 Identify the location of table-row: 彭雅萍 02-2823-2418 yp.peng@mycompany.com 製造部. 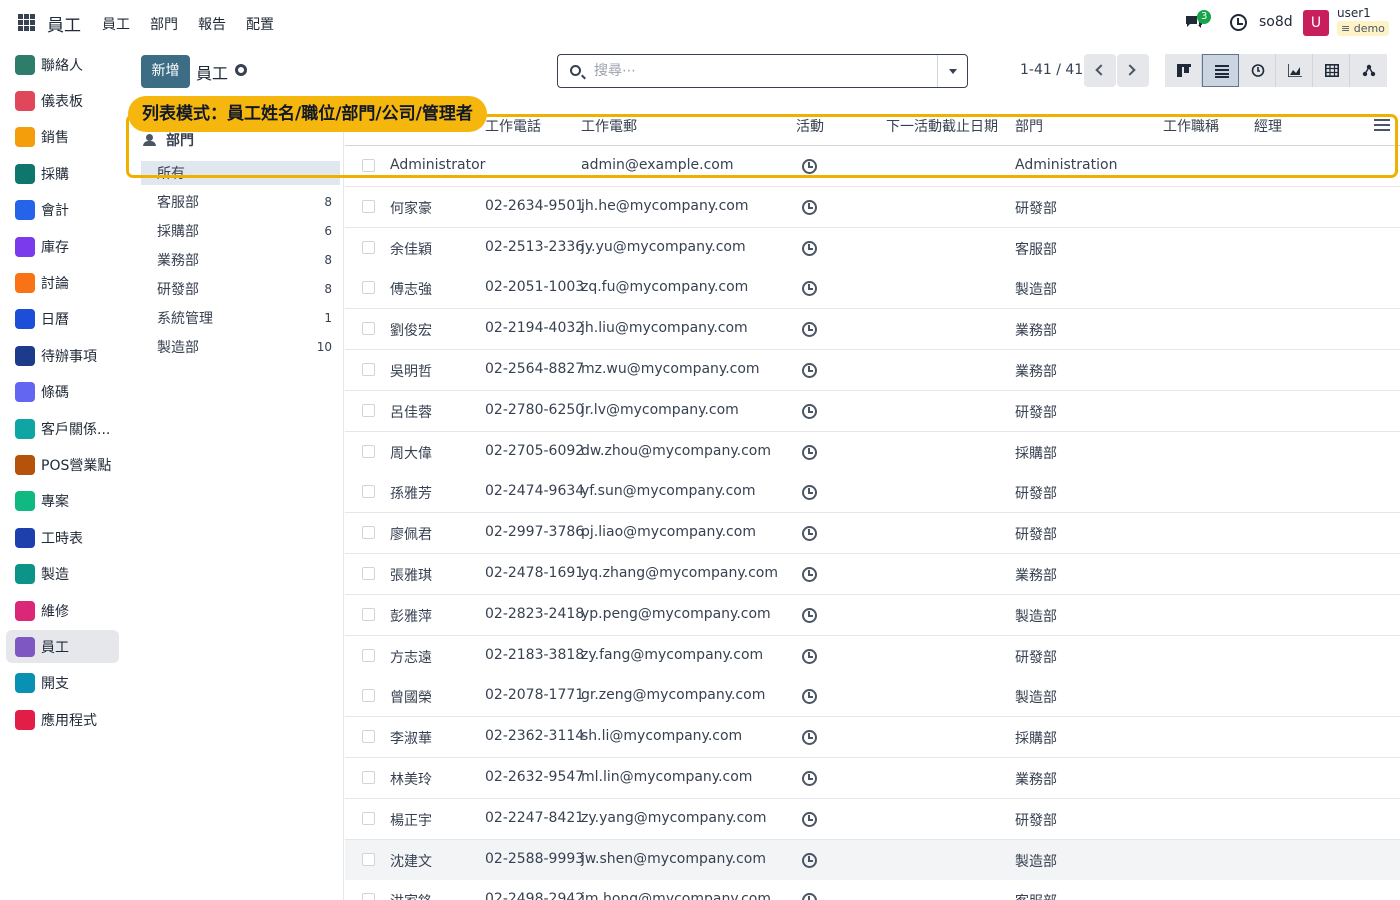
(872, 615).